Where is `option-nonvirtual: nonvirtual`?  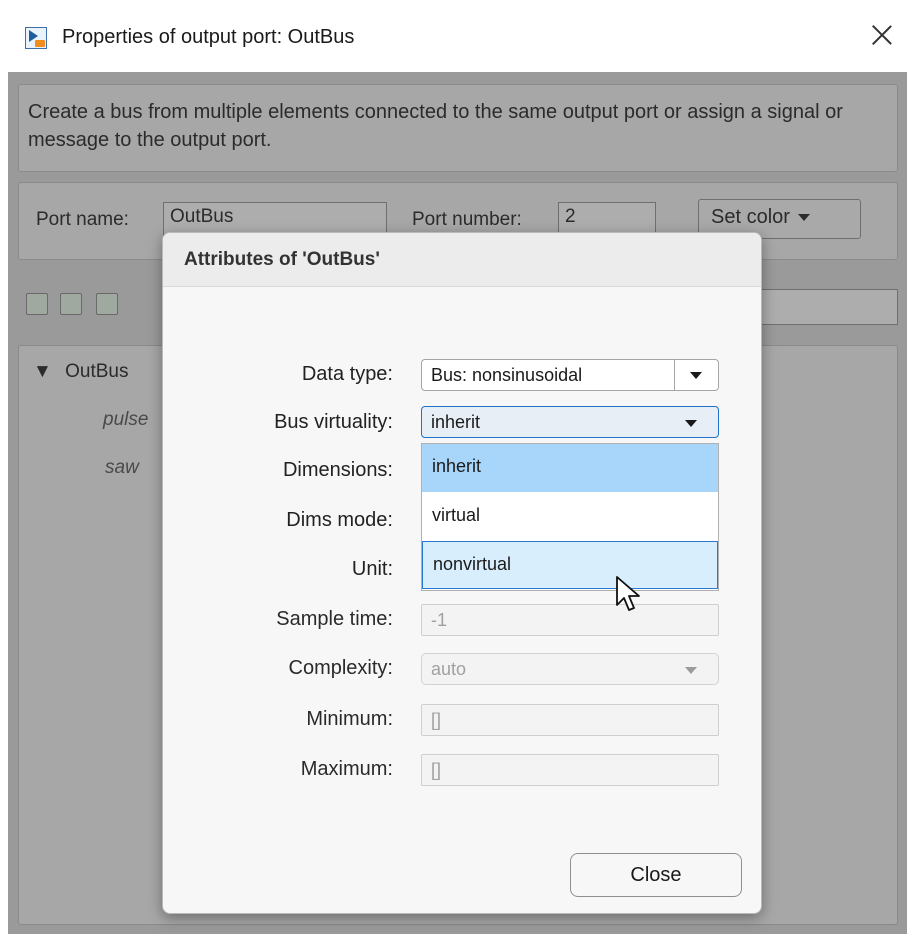
option-nonvirtual: nonvirtual is located at coordinates (570, 565).